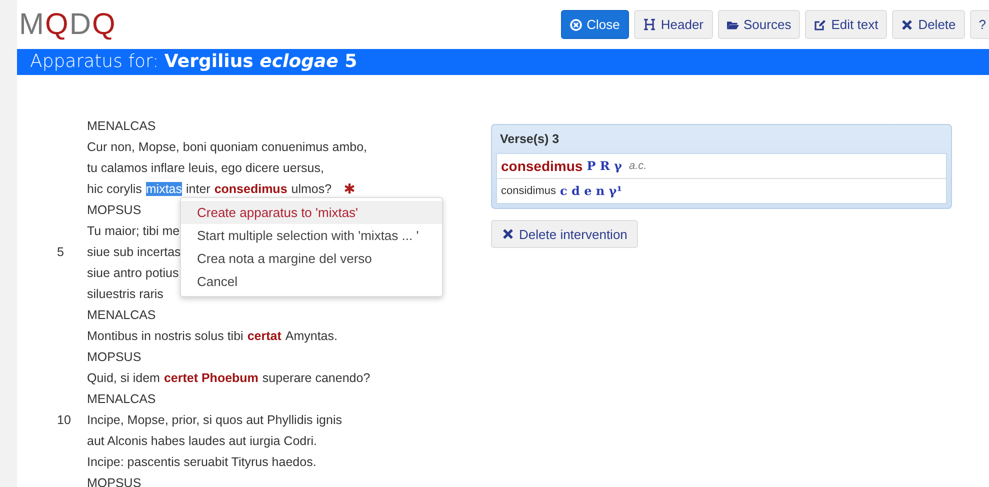 Image resolution: width=989 pixels, height=487 pixels. I want to click on toolbar-button: Delete, so click(928, 24).